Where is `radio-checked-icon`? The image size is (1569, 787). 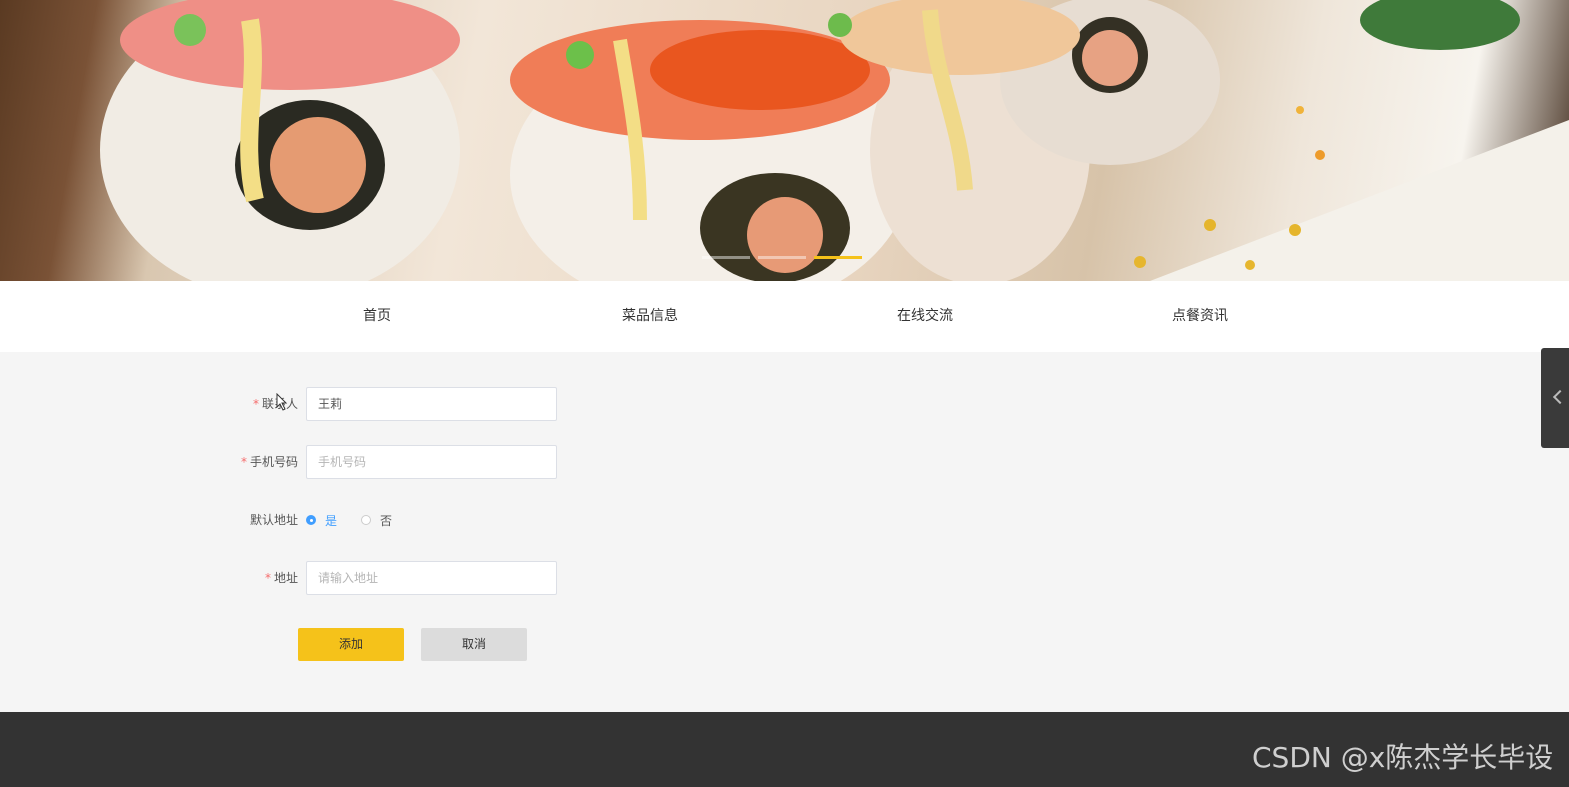
radio-checked-icon is located at coordinates (311, 520).